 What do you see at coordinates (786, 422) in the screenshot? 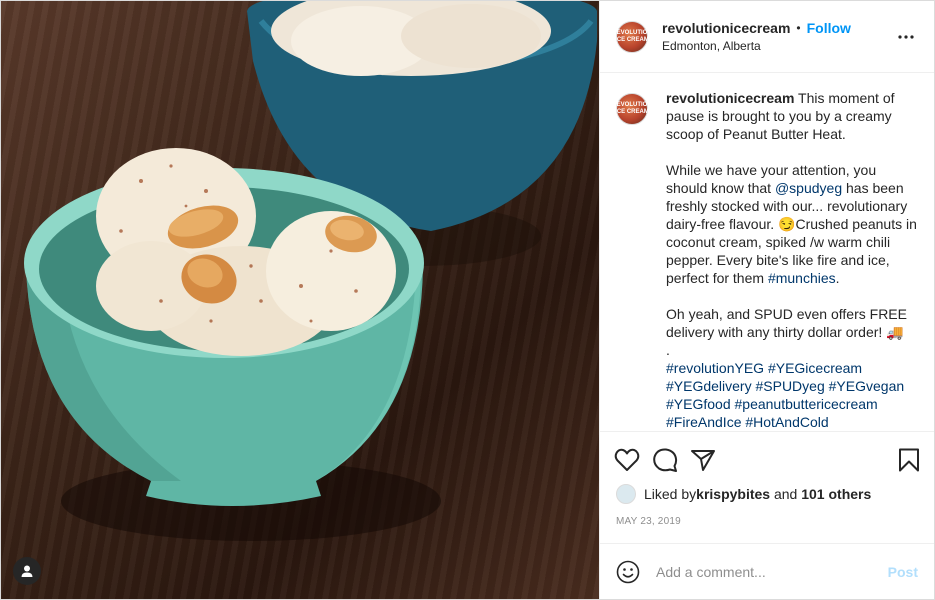
I see `hashtag-link: #HotAndCold` at bounding box center [786, 422].